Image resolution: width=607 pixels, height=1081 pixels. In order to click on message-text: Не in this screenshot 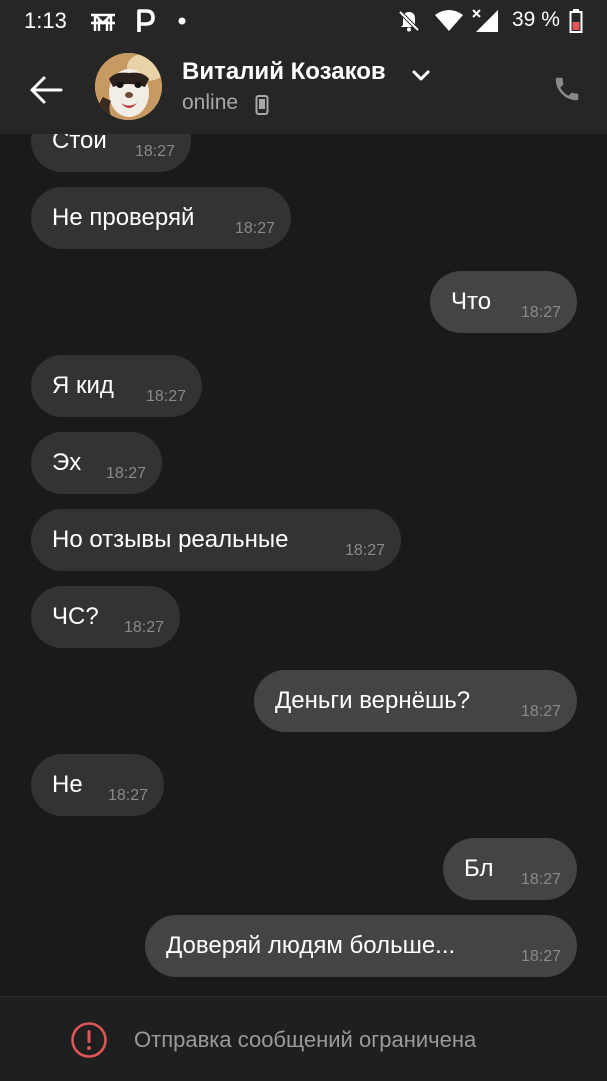, I will do `click(67, 784)`.